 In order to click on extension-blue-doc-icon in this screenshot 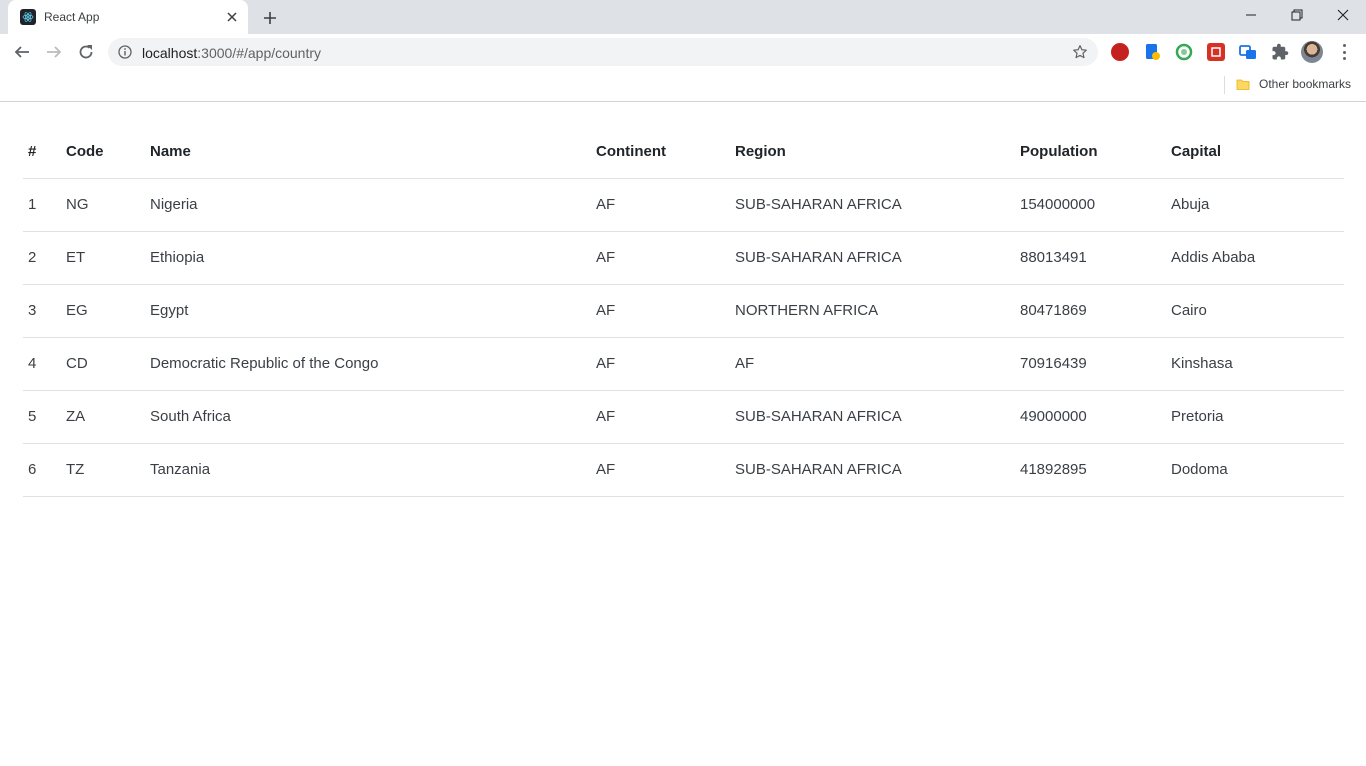, I will do `click(1152, 52)`.